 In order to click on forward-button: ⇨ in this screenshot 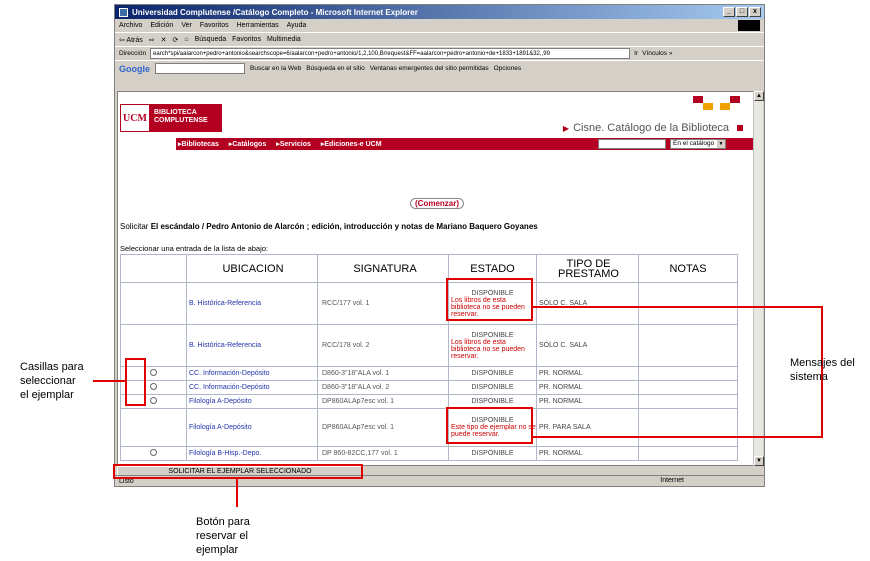, I will do `click(152, 40)`.